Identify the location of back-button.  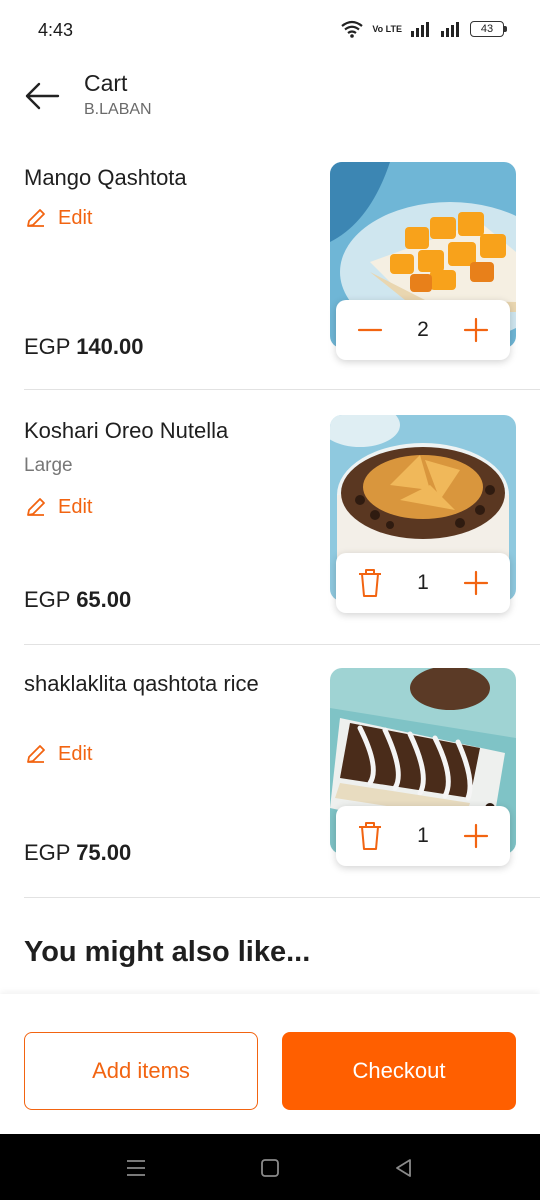
(42, 96).